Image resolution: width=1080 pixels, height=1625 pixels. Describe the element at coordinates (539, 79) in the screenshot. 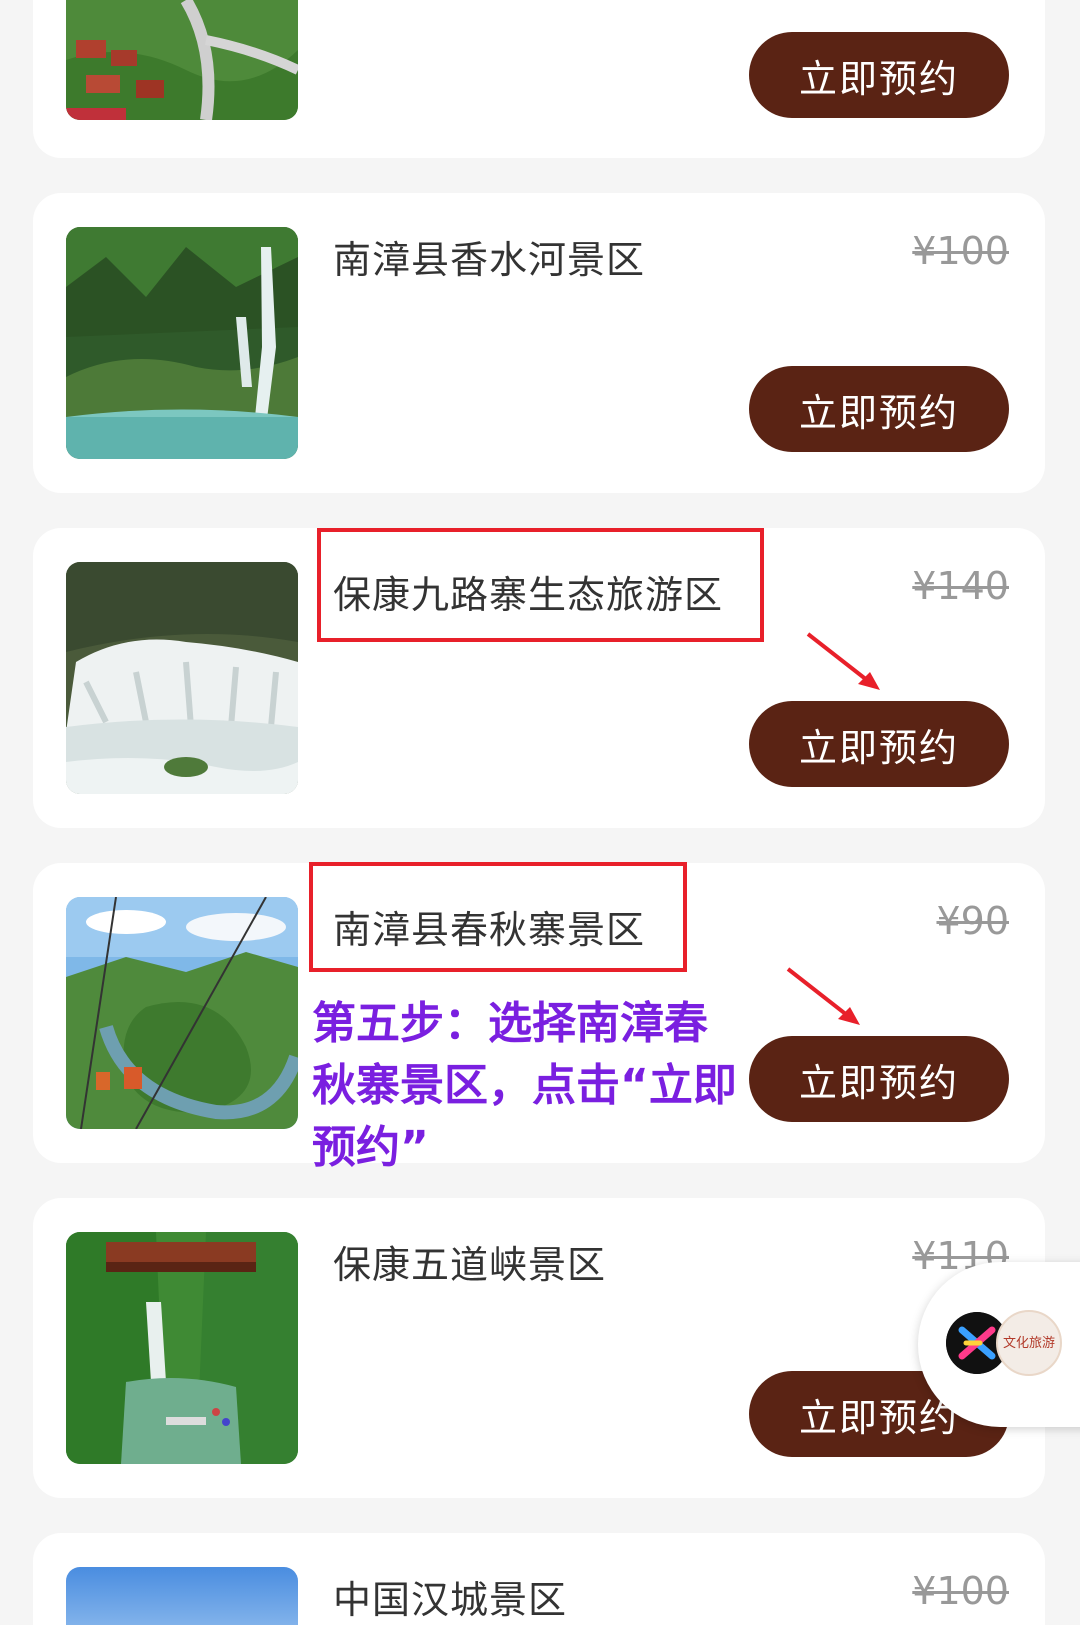

I see `scenic-card: 立即预约` at that location.